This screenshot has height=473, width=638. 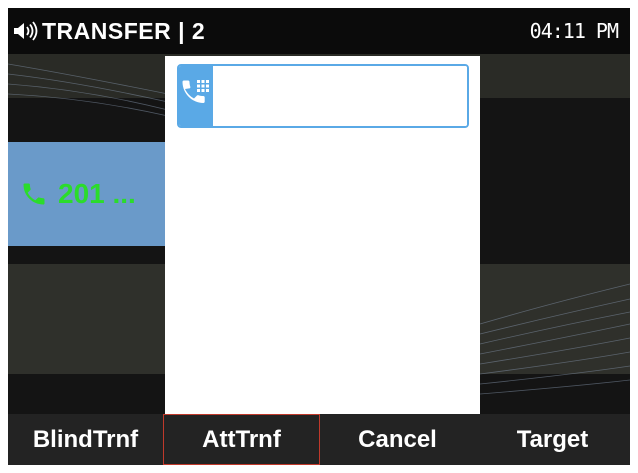 What do you see at coordinates (340, 96) in the screenshot?
I see `transfer-number-input` at bounding box center [340, 96].